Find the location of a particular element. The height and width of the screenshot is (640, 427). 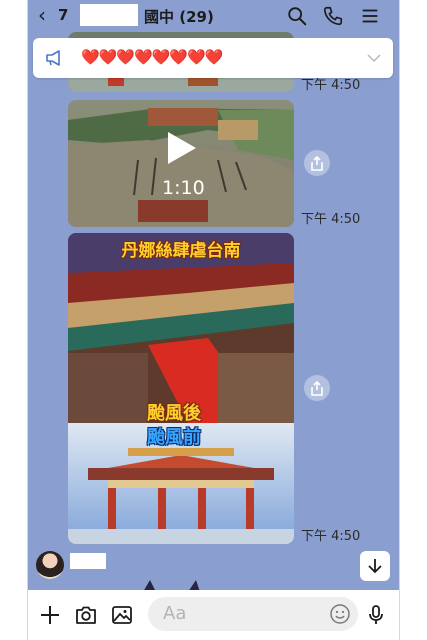

message-composer: Aa is located at coordinates (213, 615).